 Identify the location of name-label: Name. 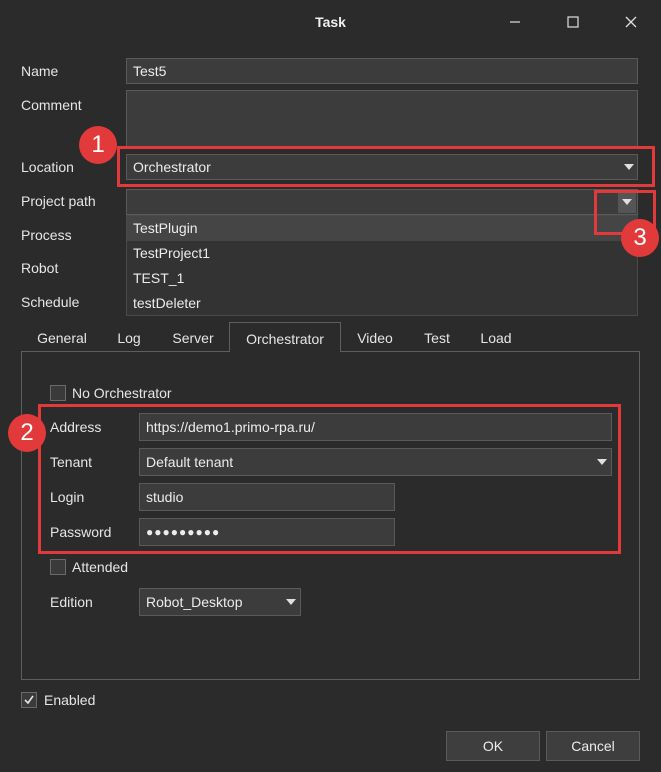
(40, 71).